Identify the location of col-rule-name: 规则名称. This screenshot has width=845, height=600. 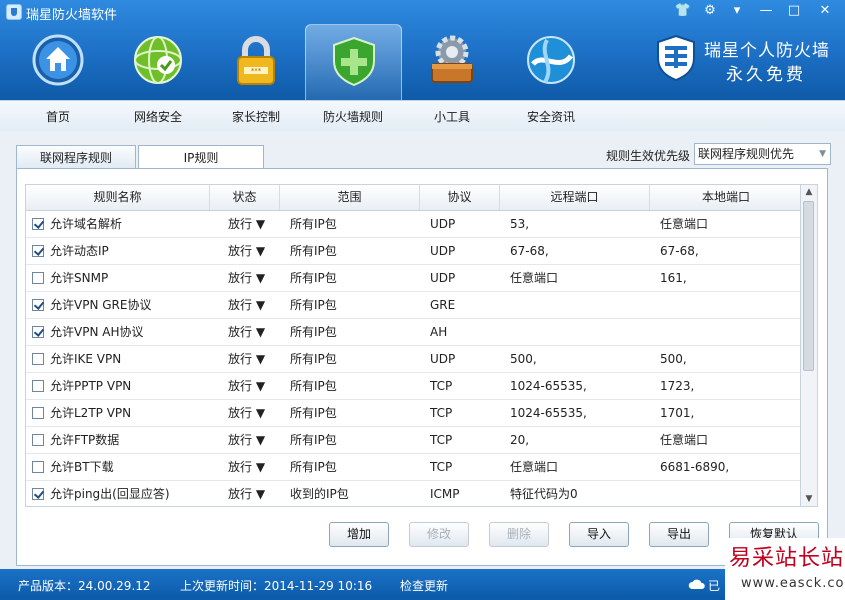
(118, 197).